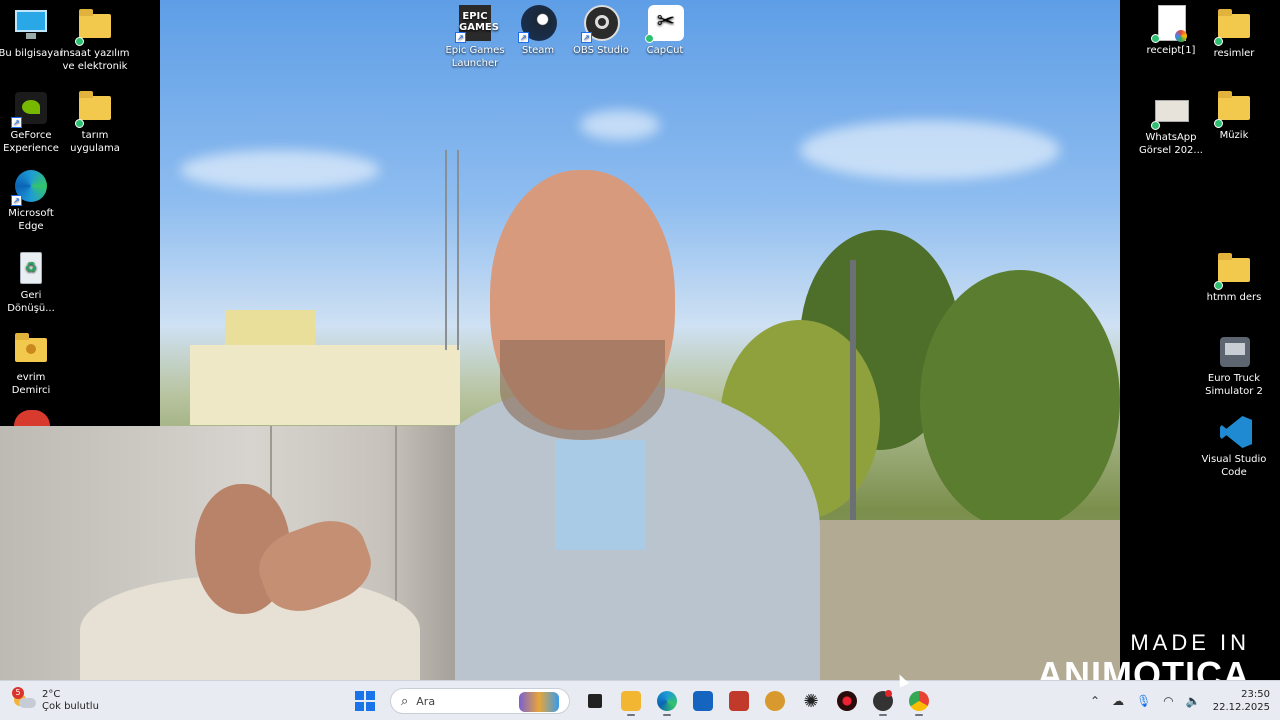  Describe the element at coordinates (477, 24) in the screenshot. I see `epic-games-icon: EPIC GAMES ↗` at that location.